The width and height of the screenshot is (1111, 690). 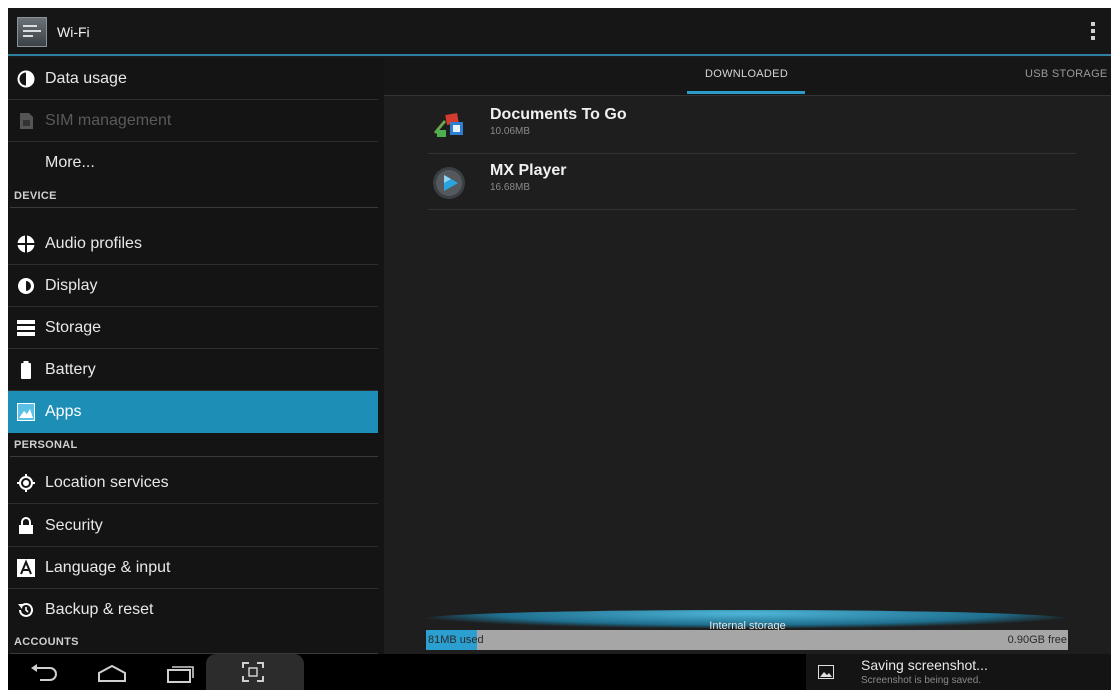 I want to click on data-usage-icon, so click(x=26, y=79).